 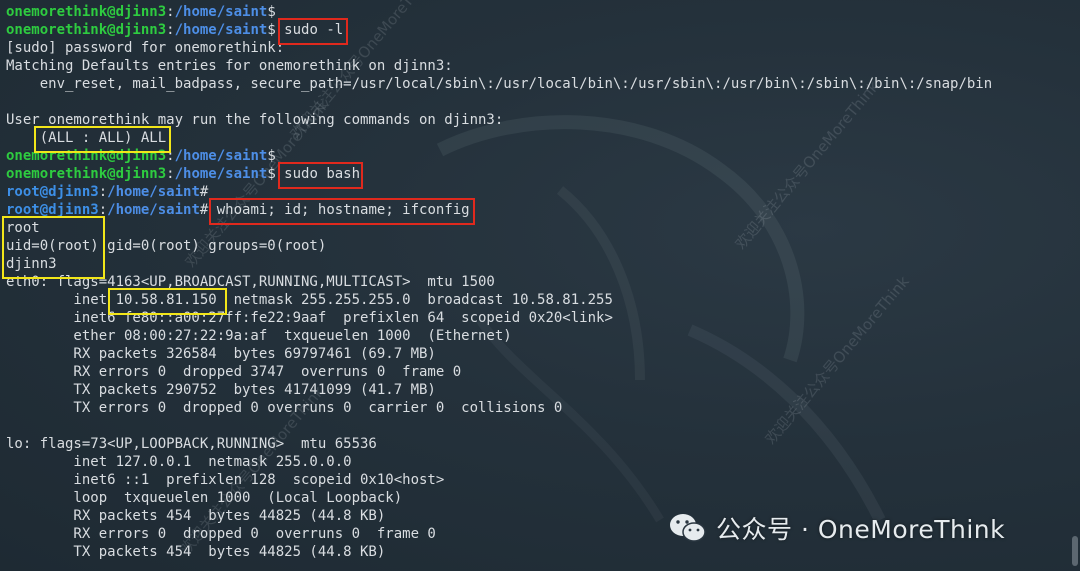 What do you see at coordinates (145, 48) in the screenshot?
I see `output-text: [sudo] password for onemorethink:` at bounding box center [145, 48].